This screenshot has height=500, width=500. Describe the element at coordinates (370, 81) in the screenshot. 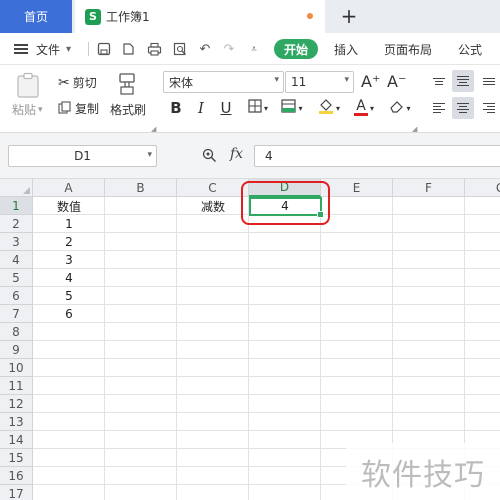

I see `increase-font-size-button: A⁺` at that location.